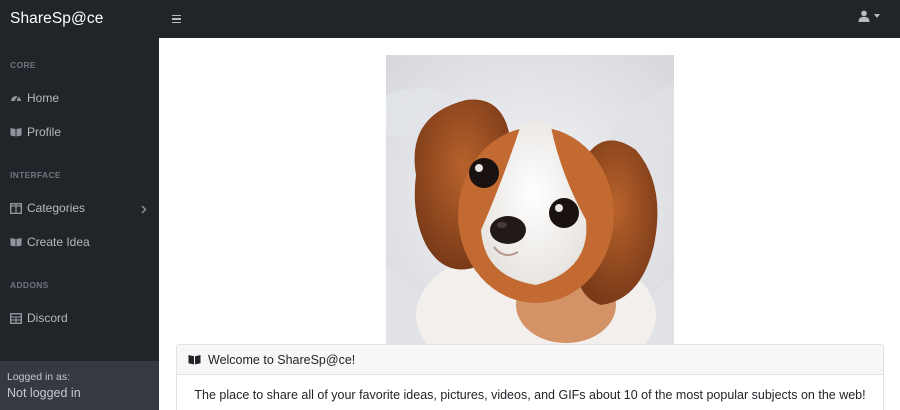 Image resolution: width=900 pixels, height=410 pixels. What do you see at coordinates (23, 65) in the screenshot?
I see `sidebar-heading-core: CORE` at bounding box center [23, 65].